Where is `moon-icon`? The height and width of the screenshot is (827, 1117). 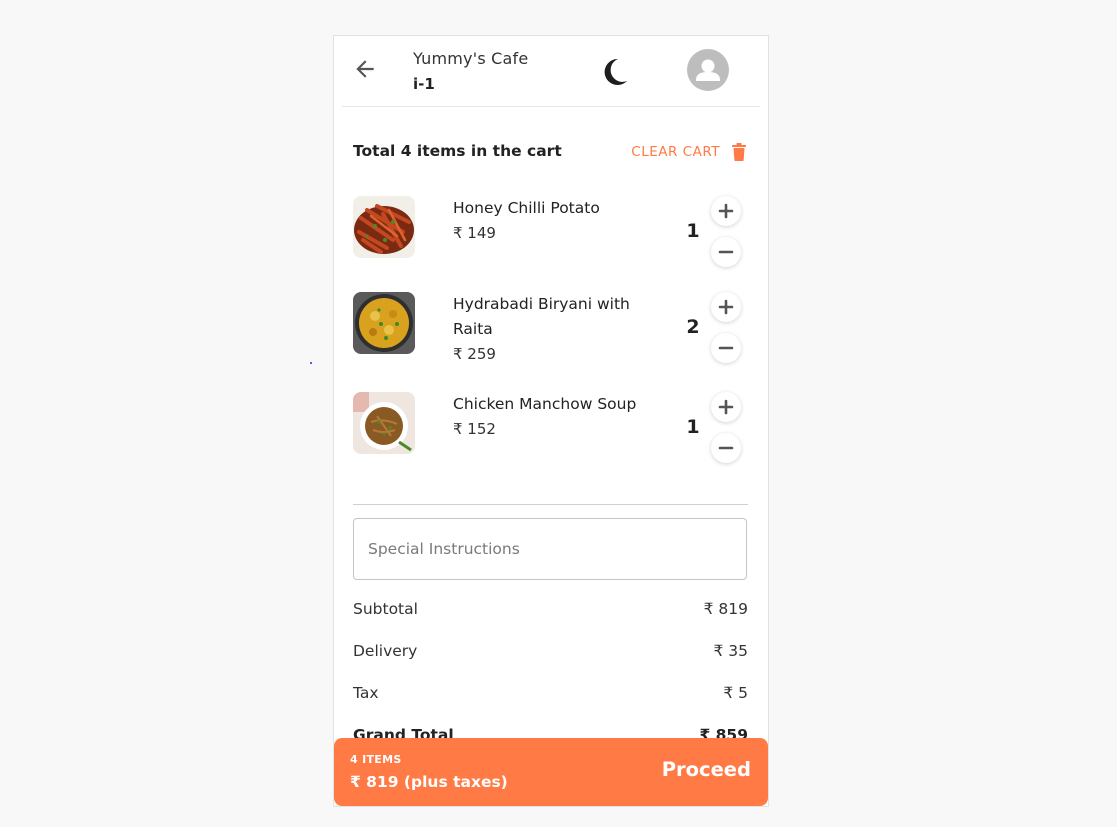 moon-icon is located at coordinates (615, 71).